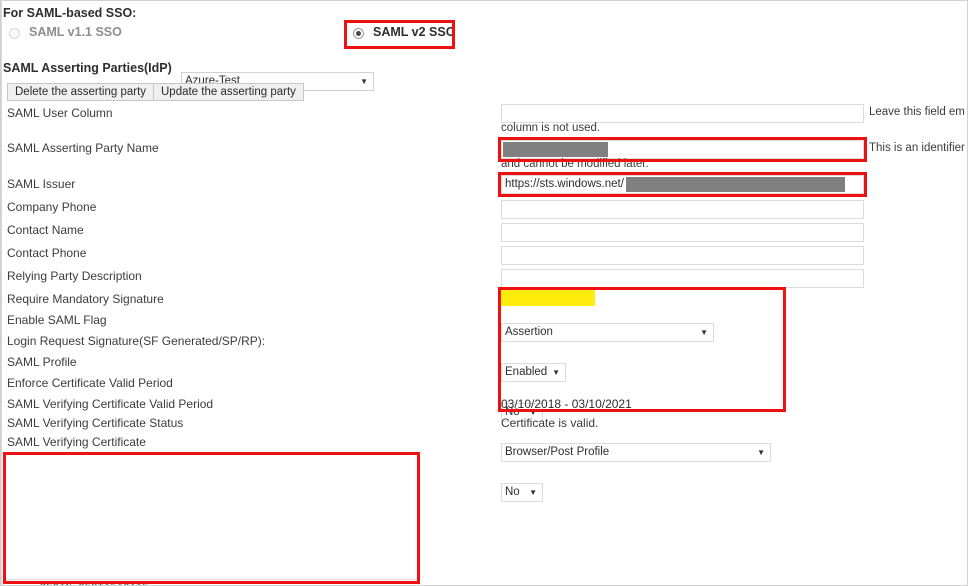 The image size is (968, 586). Describe the element at coordinates (512, 492) in the screenshot. I see `enforce-certificate-valid-period-value: No` at that location.